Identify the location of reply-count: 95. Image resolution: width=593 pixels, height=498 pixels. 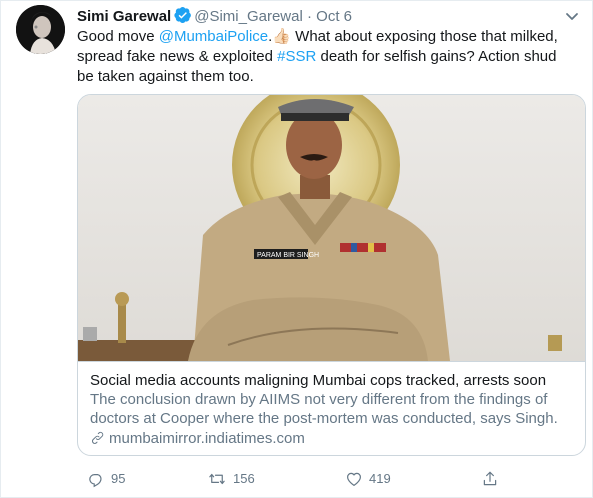
(118, 478).